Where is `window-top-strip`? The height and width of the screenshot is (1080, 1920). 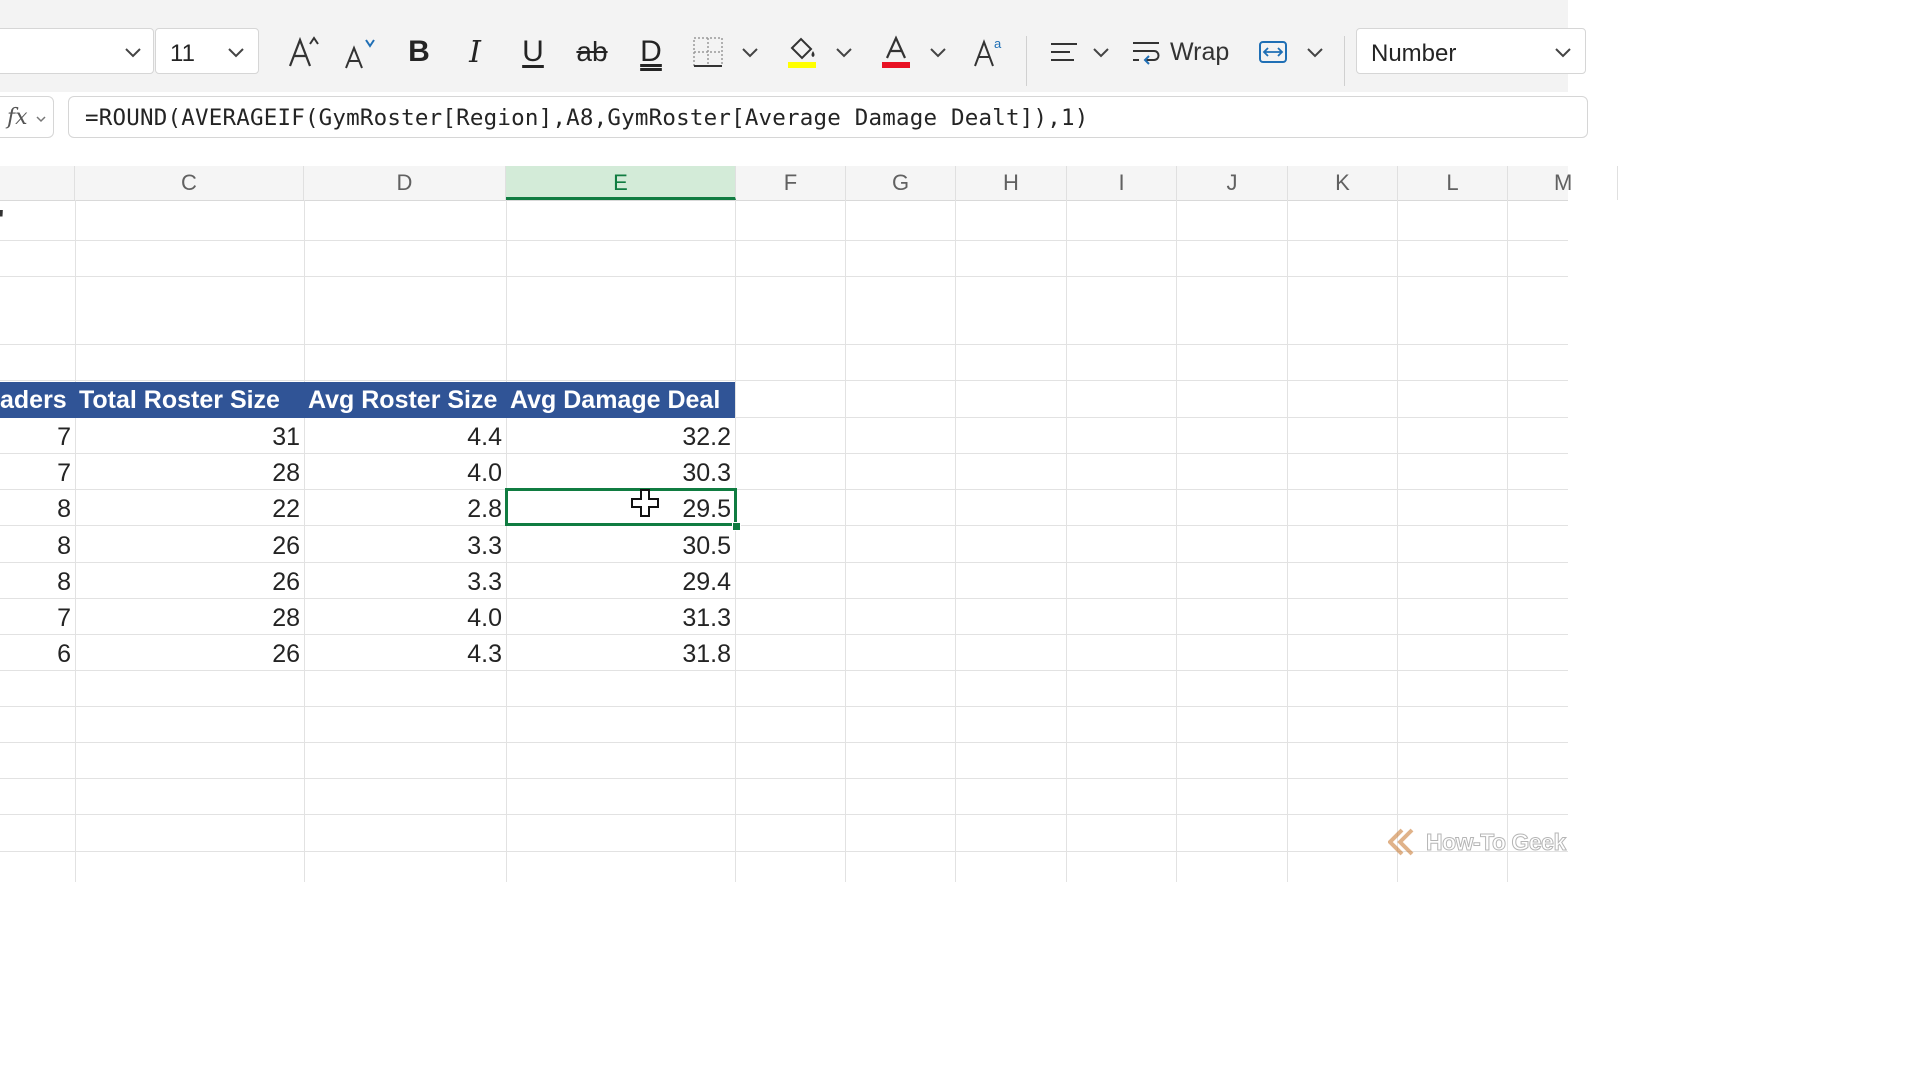
window-top-strip is located at coordinates (784, 7).